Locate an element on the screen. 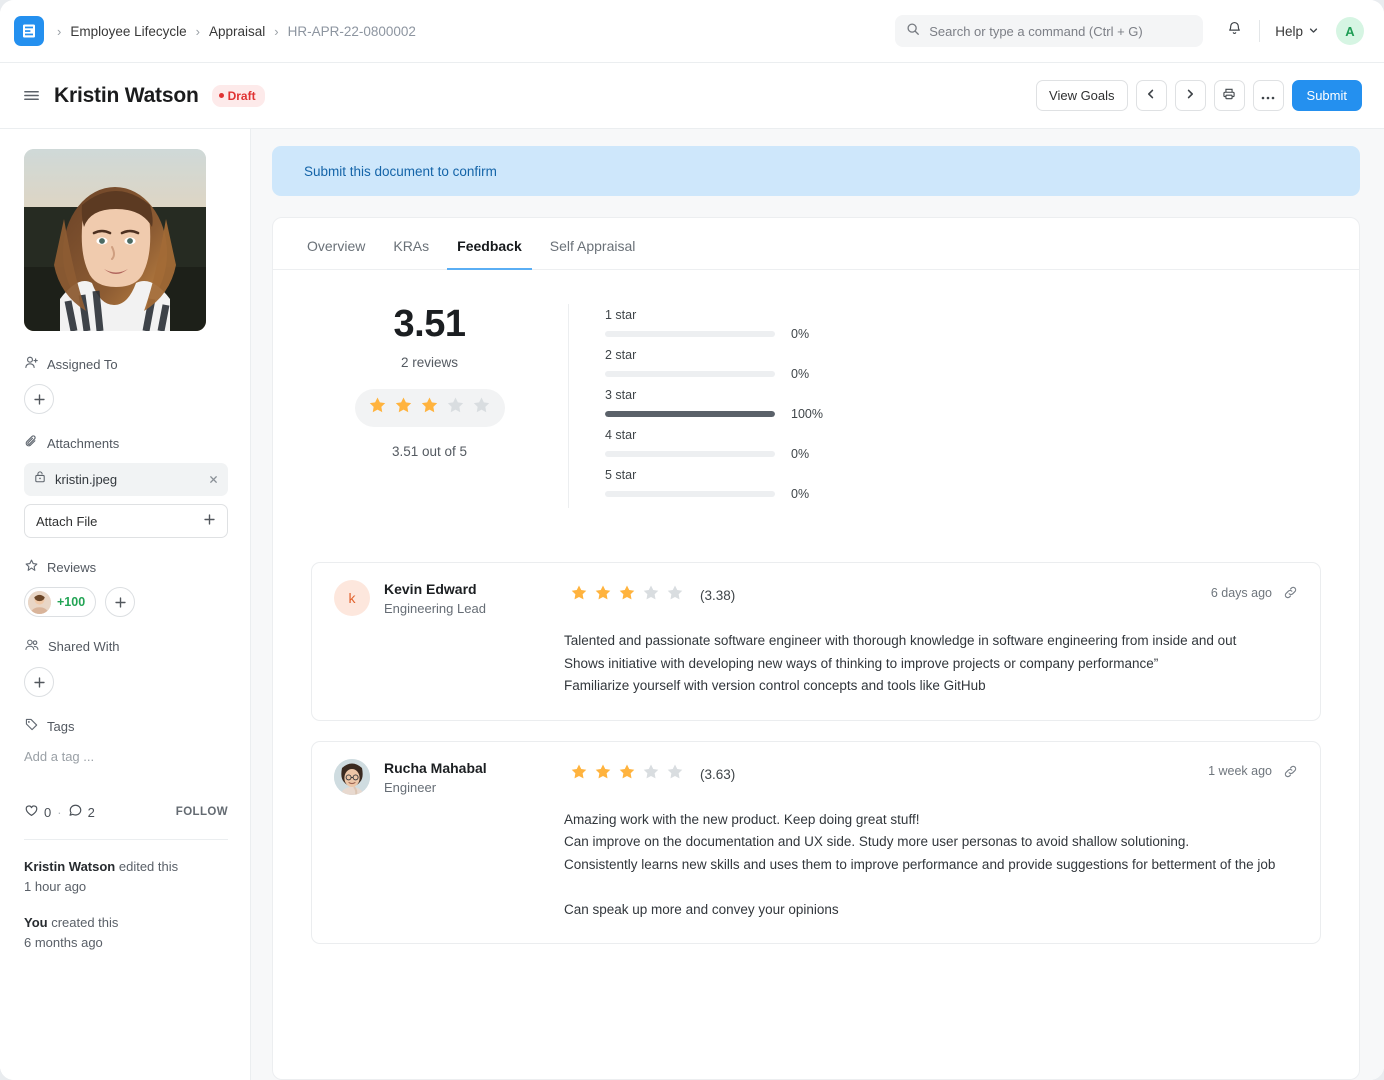 The width and height of the screenshot is (1384, 1080). review-meta: 6 days ago is located at coordinates (1254, 590).